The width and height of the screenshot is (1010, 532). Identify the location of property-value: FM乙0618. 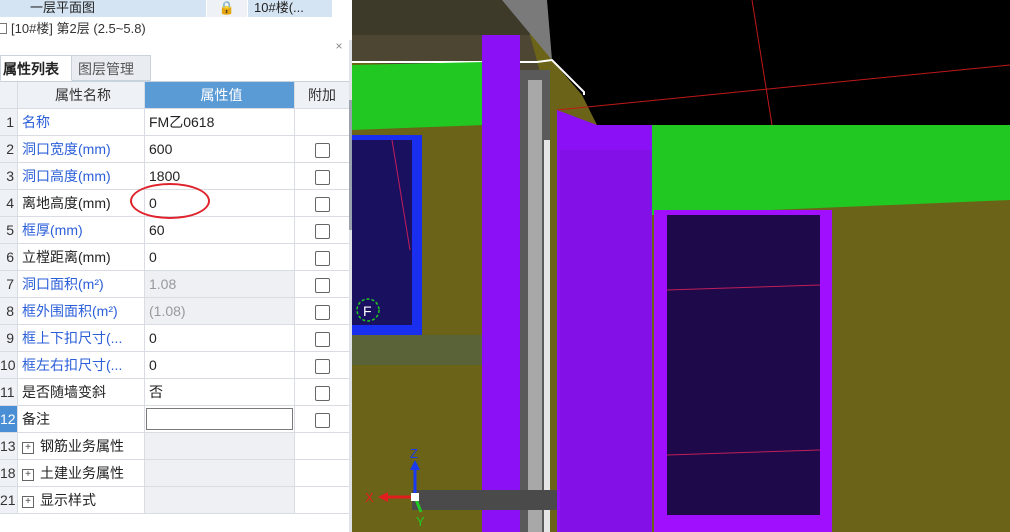
(220, 122).